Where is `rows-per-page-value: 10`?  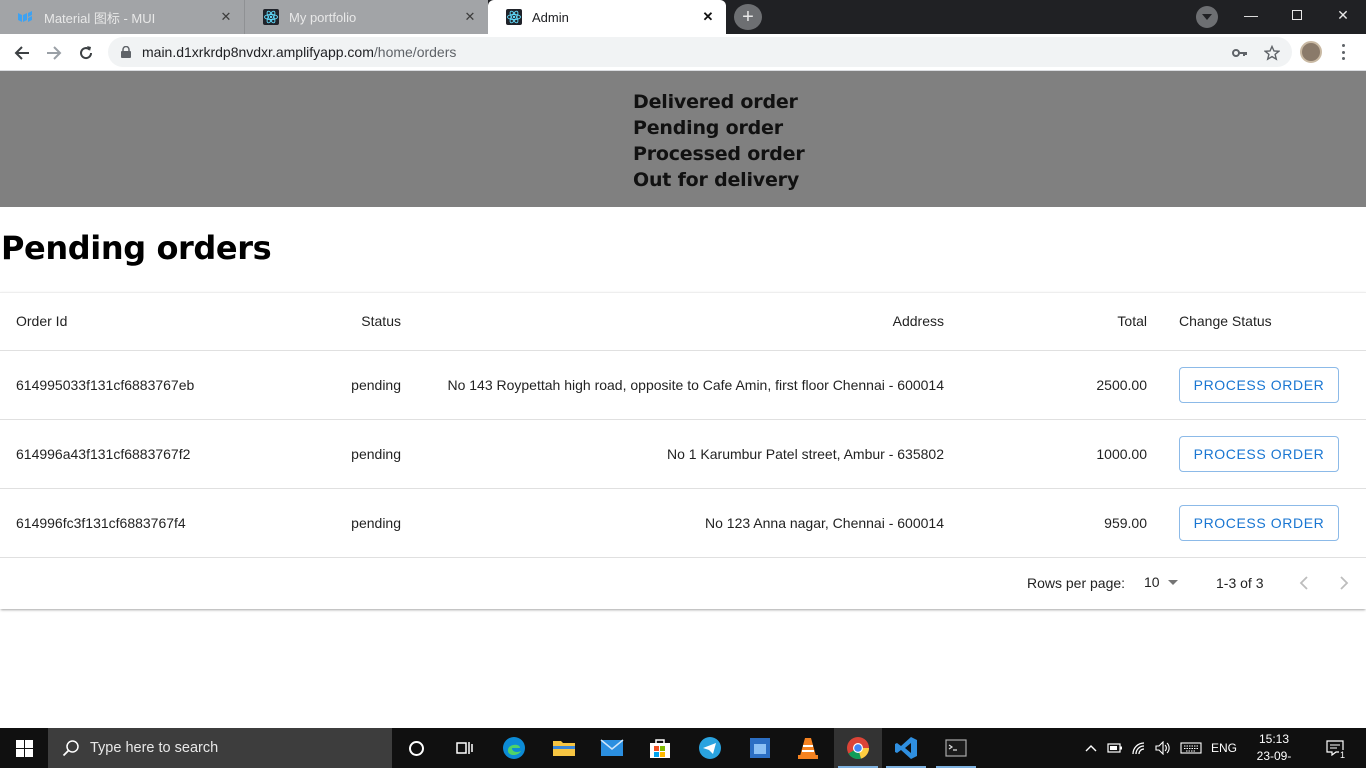
rows-per-page-value: 10 is located at coordinates (1152, 582).